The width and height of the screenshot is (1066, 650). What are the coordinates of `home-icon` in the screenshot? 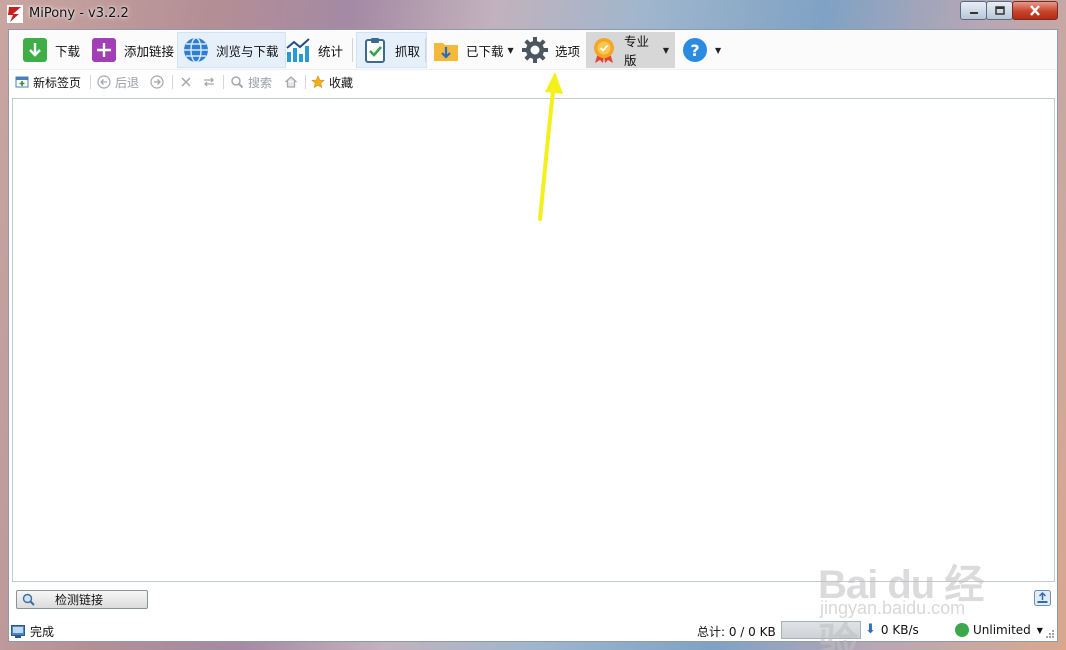 It's located at (291, 82).